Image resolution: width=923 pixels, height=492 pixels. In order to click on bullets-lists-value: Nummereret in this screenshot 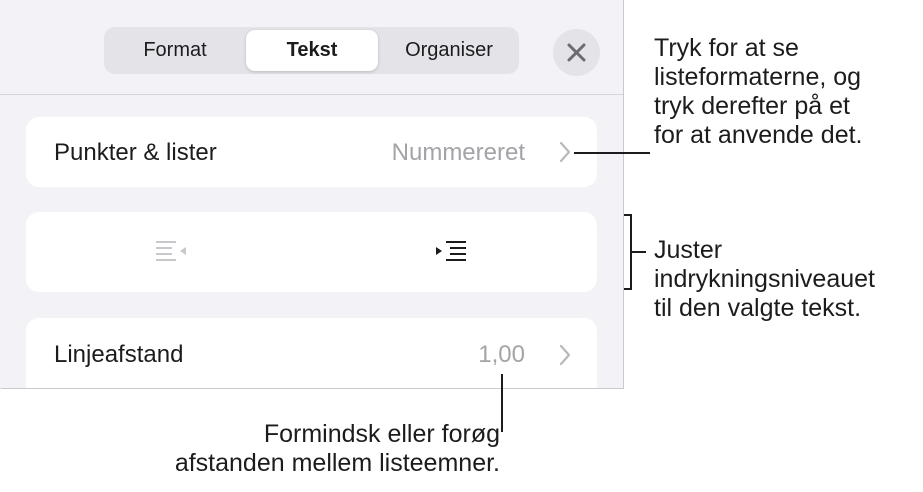, I will do `click(458, 152)`.